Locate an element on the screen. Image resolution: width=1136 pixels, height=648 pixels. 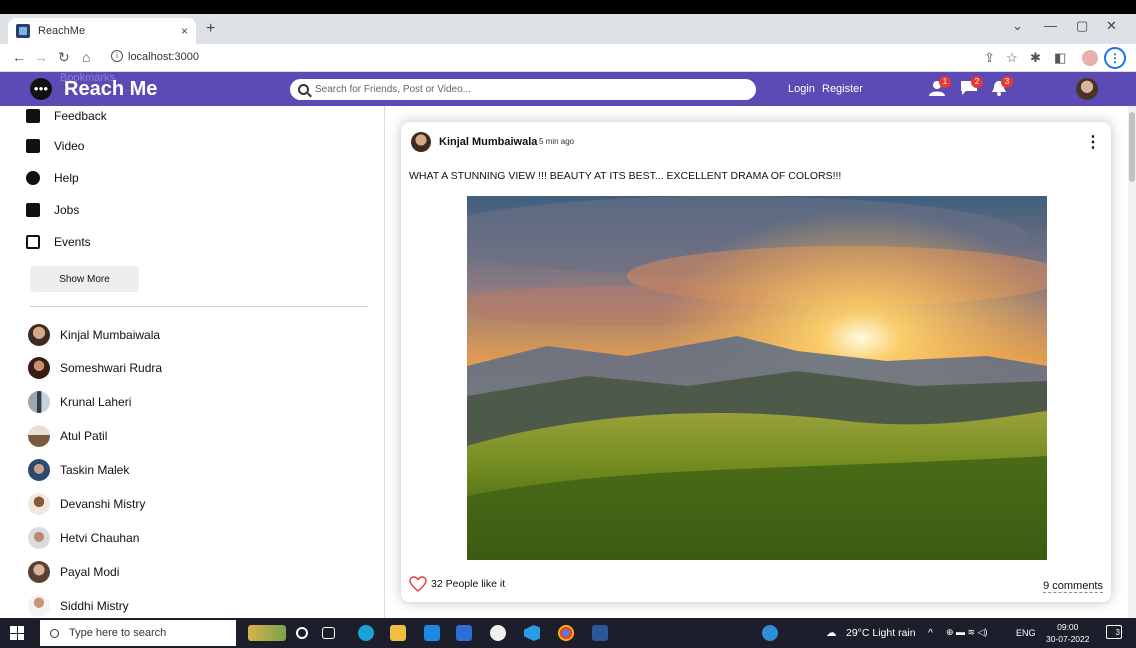
task-view-icon is located at coordinates (328, 633).